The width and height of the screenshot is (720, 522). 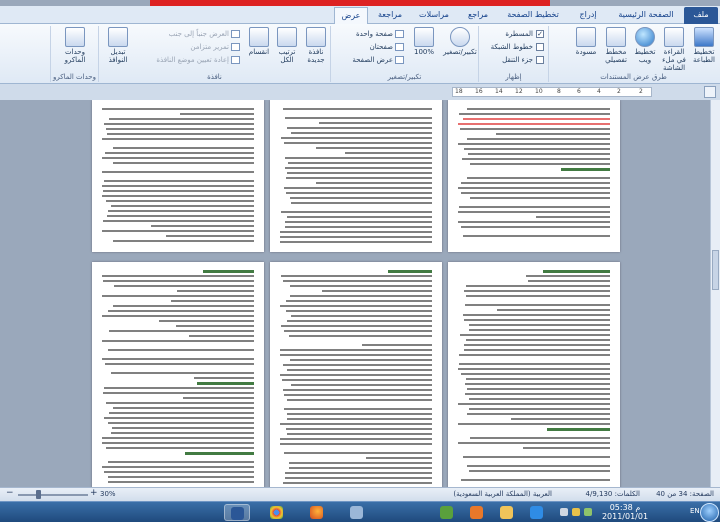 What do you see at coordinates (685, 494) in the screenshot?
I see `page-count: الصفحة: 34 من 40` at bounding box center [685, 494].